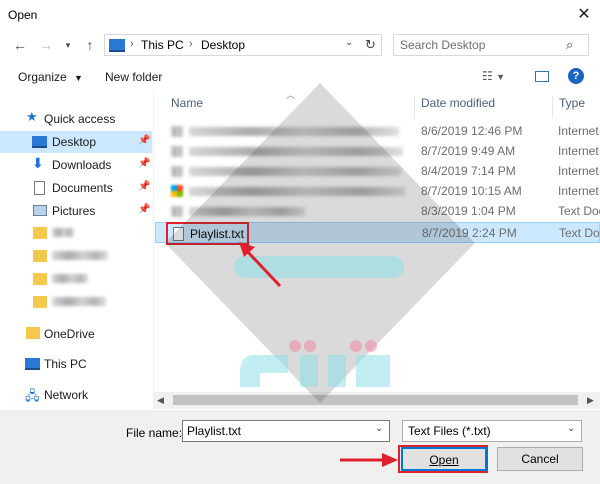 The height and width of the screenshot is (484, 600). Describe the element at coordinates (468, 171) in the screenshot. I see `file-date: 8/4/2019 7:14 PM` at that location.